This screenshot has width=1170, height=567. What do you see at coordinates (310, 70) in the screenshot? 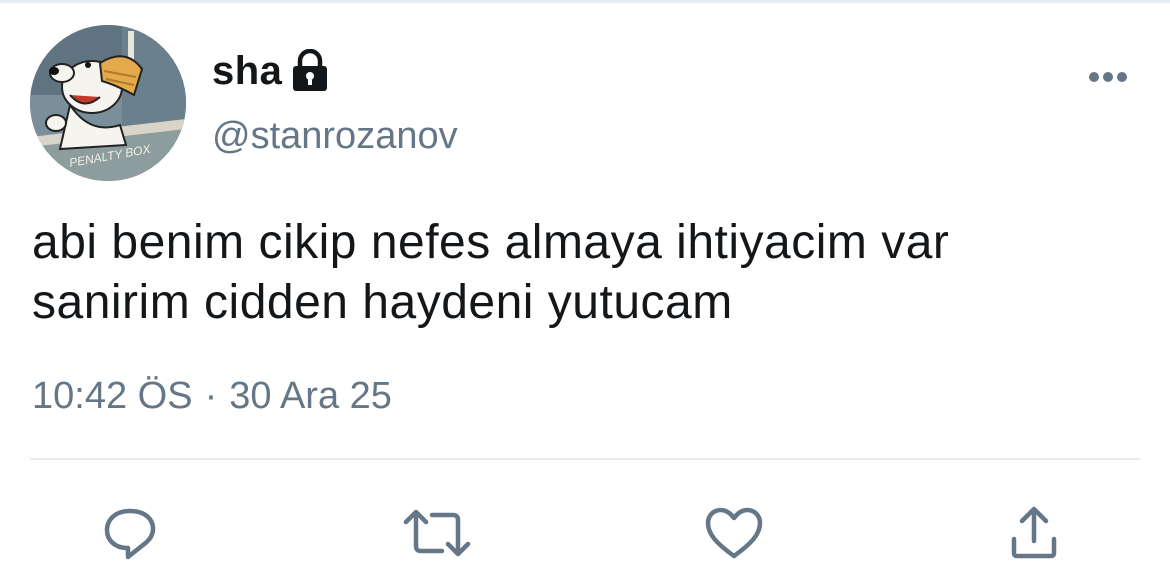
I see `lock-icon` at bounding box center [310, 70].